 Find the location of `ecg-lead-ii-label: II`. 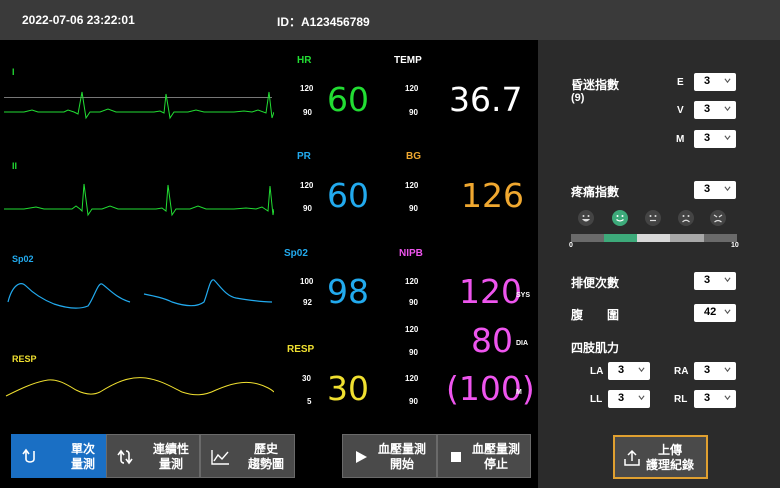

ecg-lead-ii-label: II is located at coordinates (15, 166).